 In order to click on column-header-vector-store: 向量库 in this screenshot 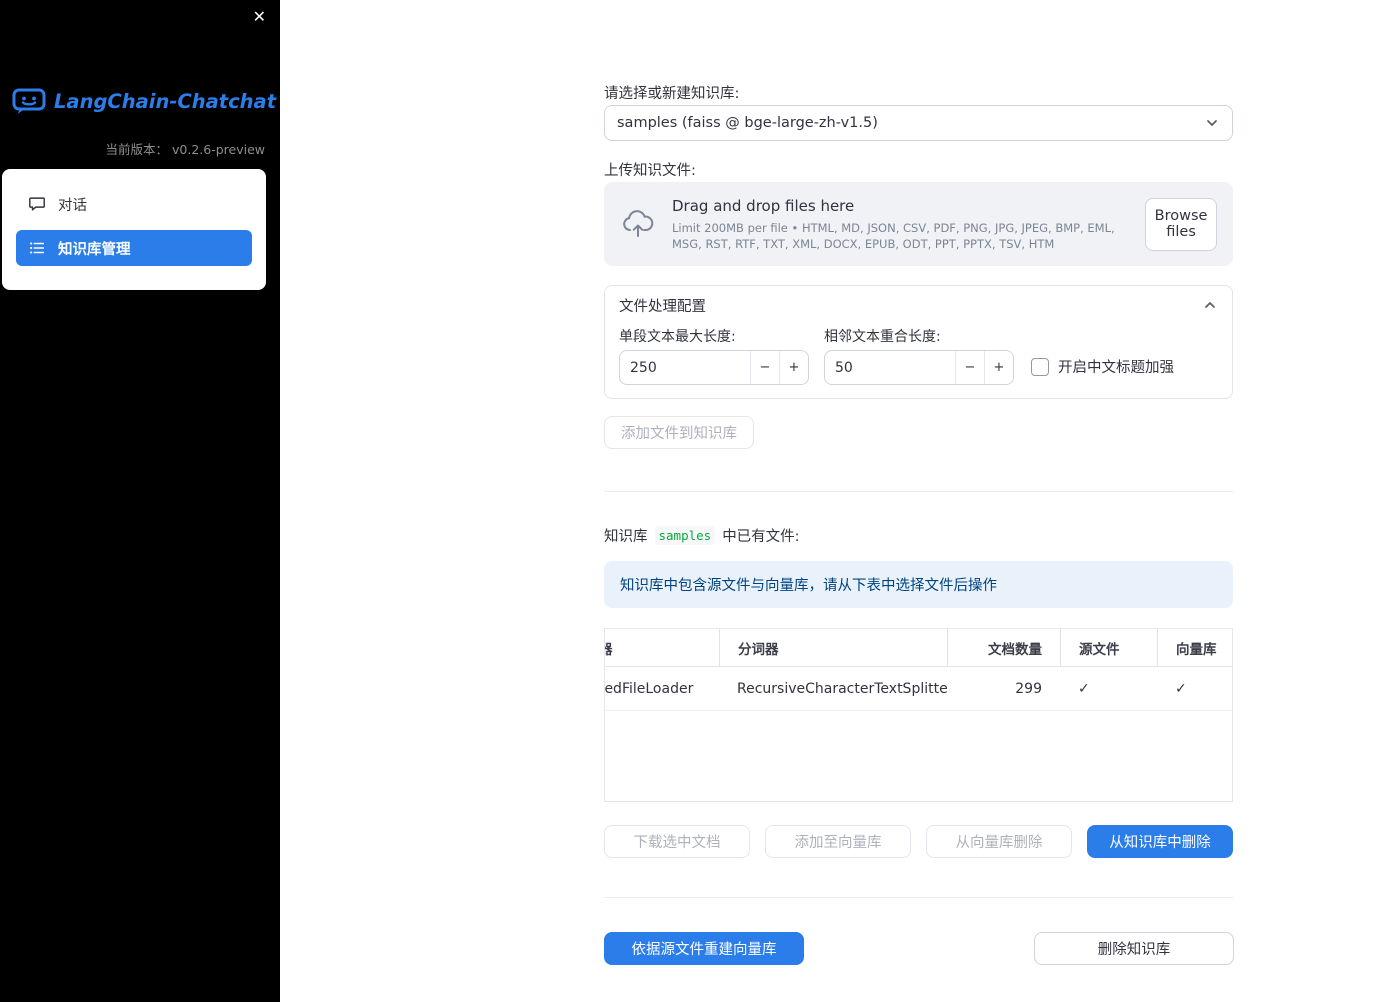, I will do `click(1194, 647)`.